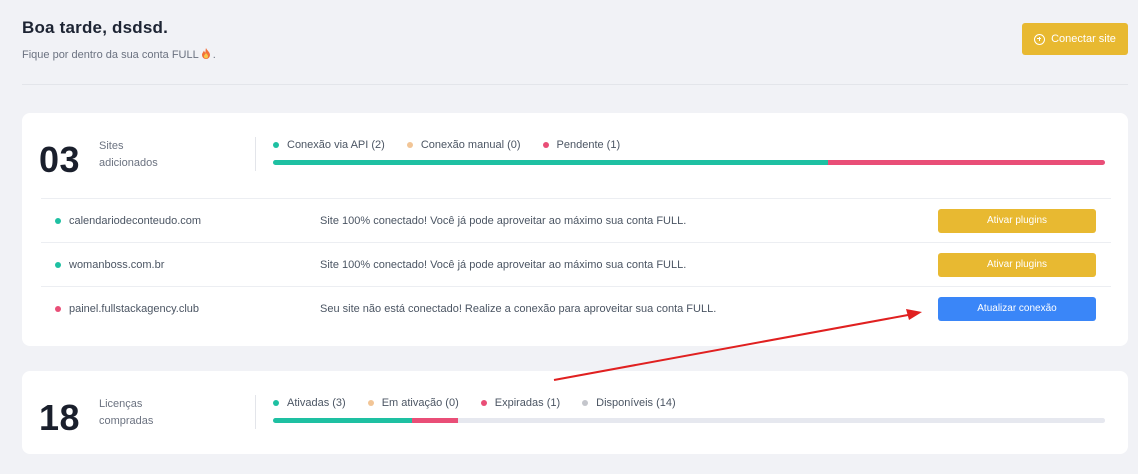 This screenshot has width=1138, height=474. I want to click on connect-site-button: Conectar site, so click(1075, 39).